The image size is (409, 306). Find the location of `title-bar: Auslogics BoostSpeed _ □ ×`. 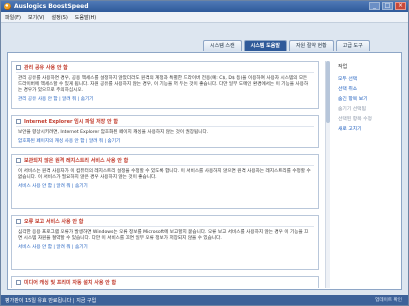

title-bar: Auslogics BoostSpeed _ □ × is located at coordinates (204, 6).